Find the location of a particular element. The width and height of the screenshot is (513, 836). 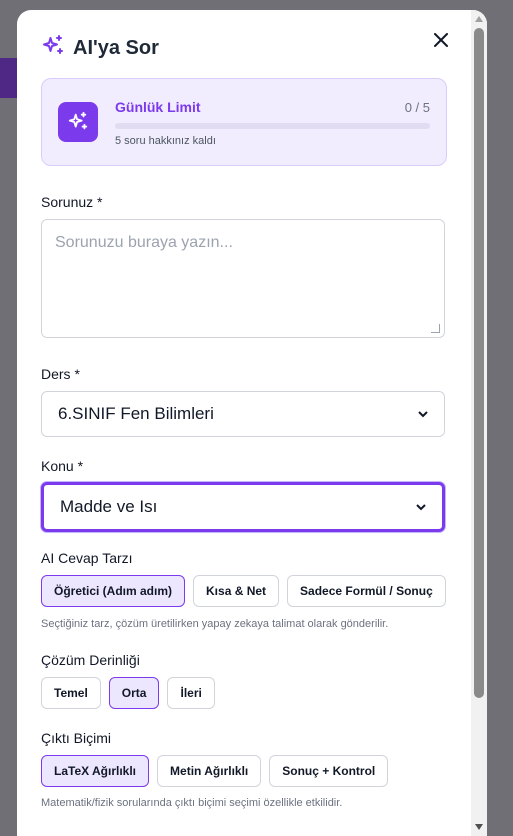

scroll-up-icon is located at coordinates (479, 19).